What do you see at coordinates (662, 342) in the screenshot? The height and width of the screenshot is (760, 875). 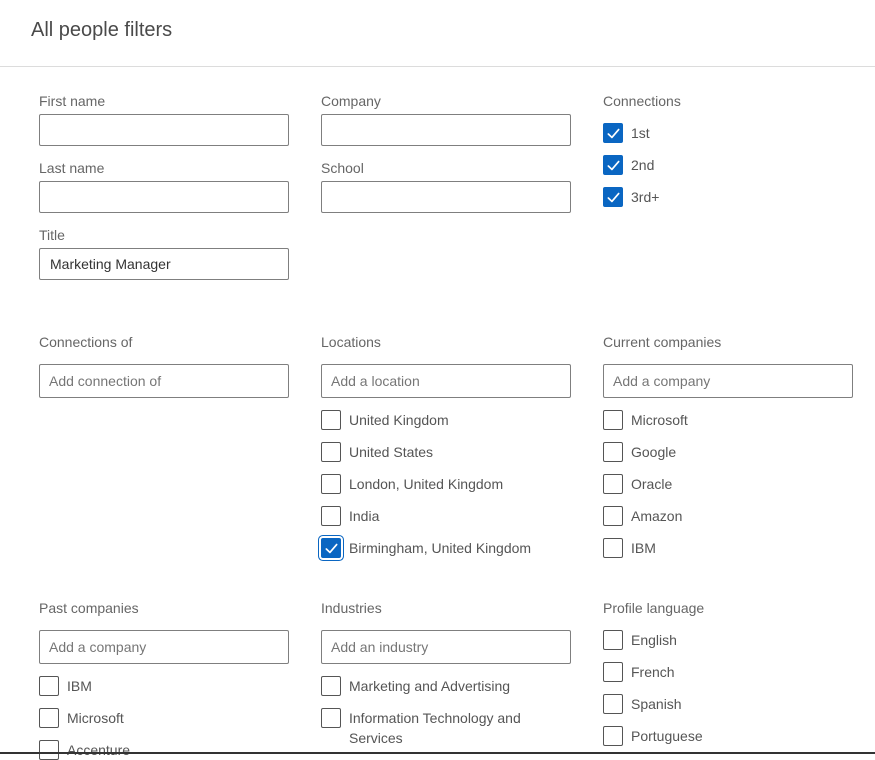 I see `current-companies-label: Current companies` at bounding box center [662, 342].